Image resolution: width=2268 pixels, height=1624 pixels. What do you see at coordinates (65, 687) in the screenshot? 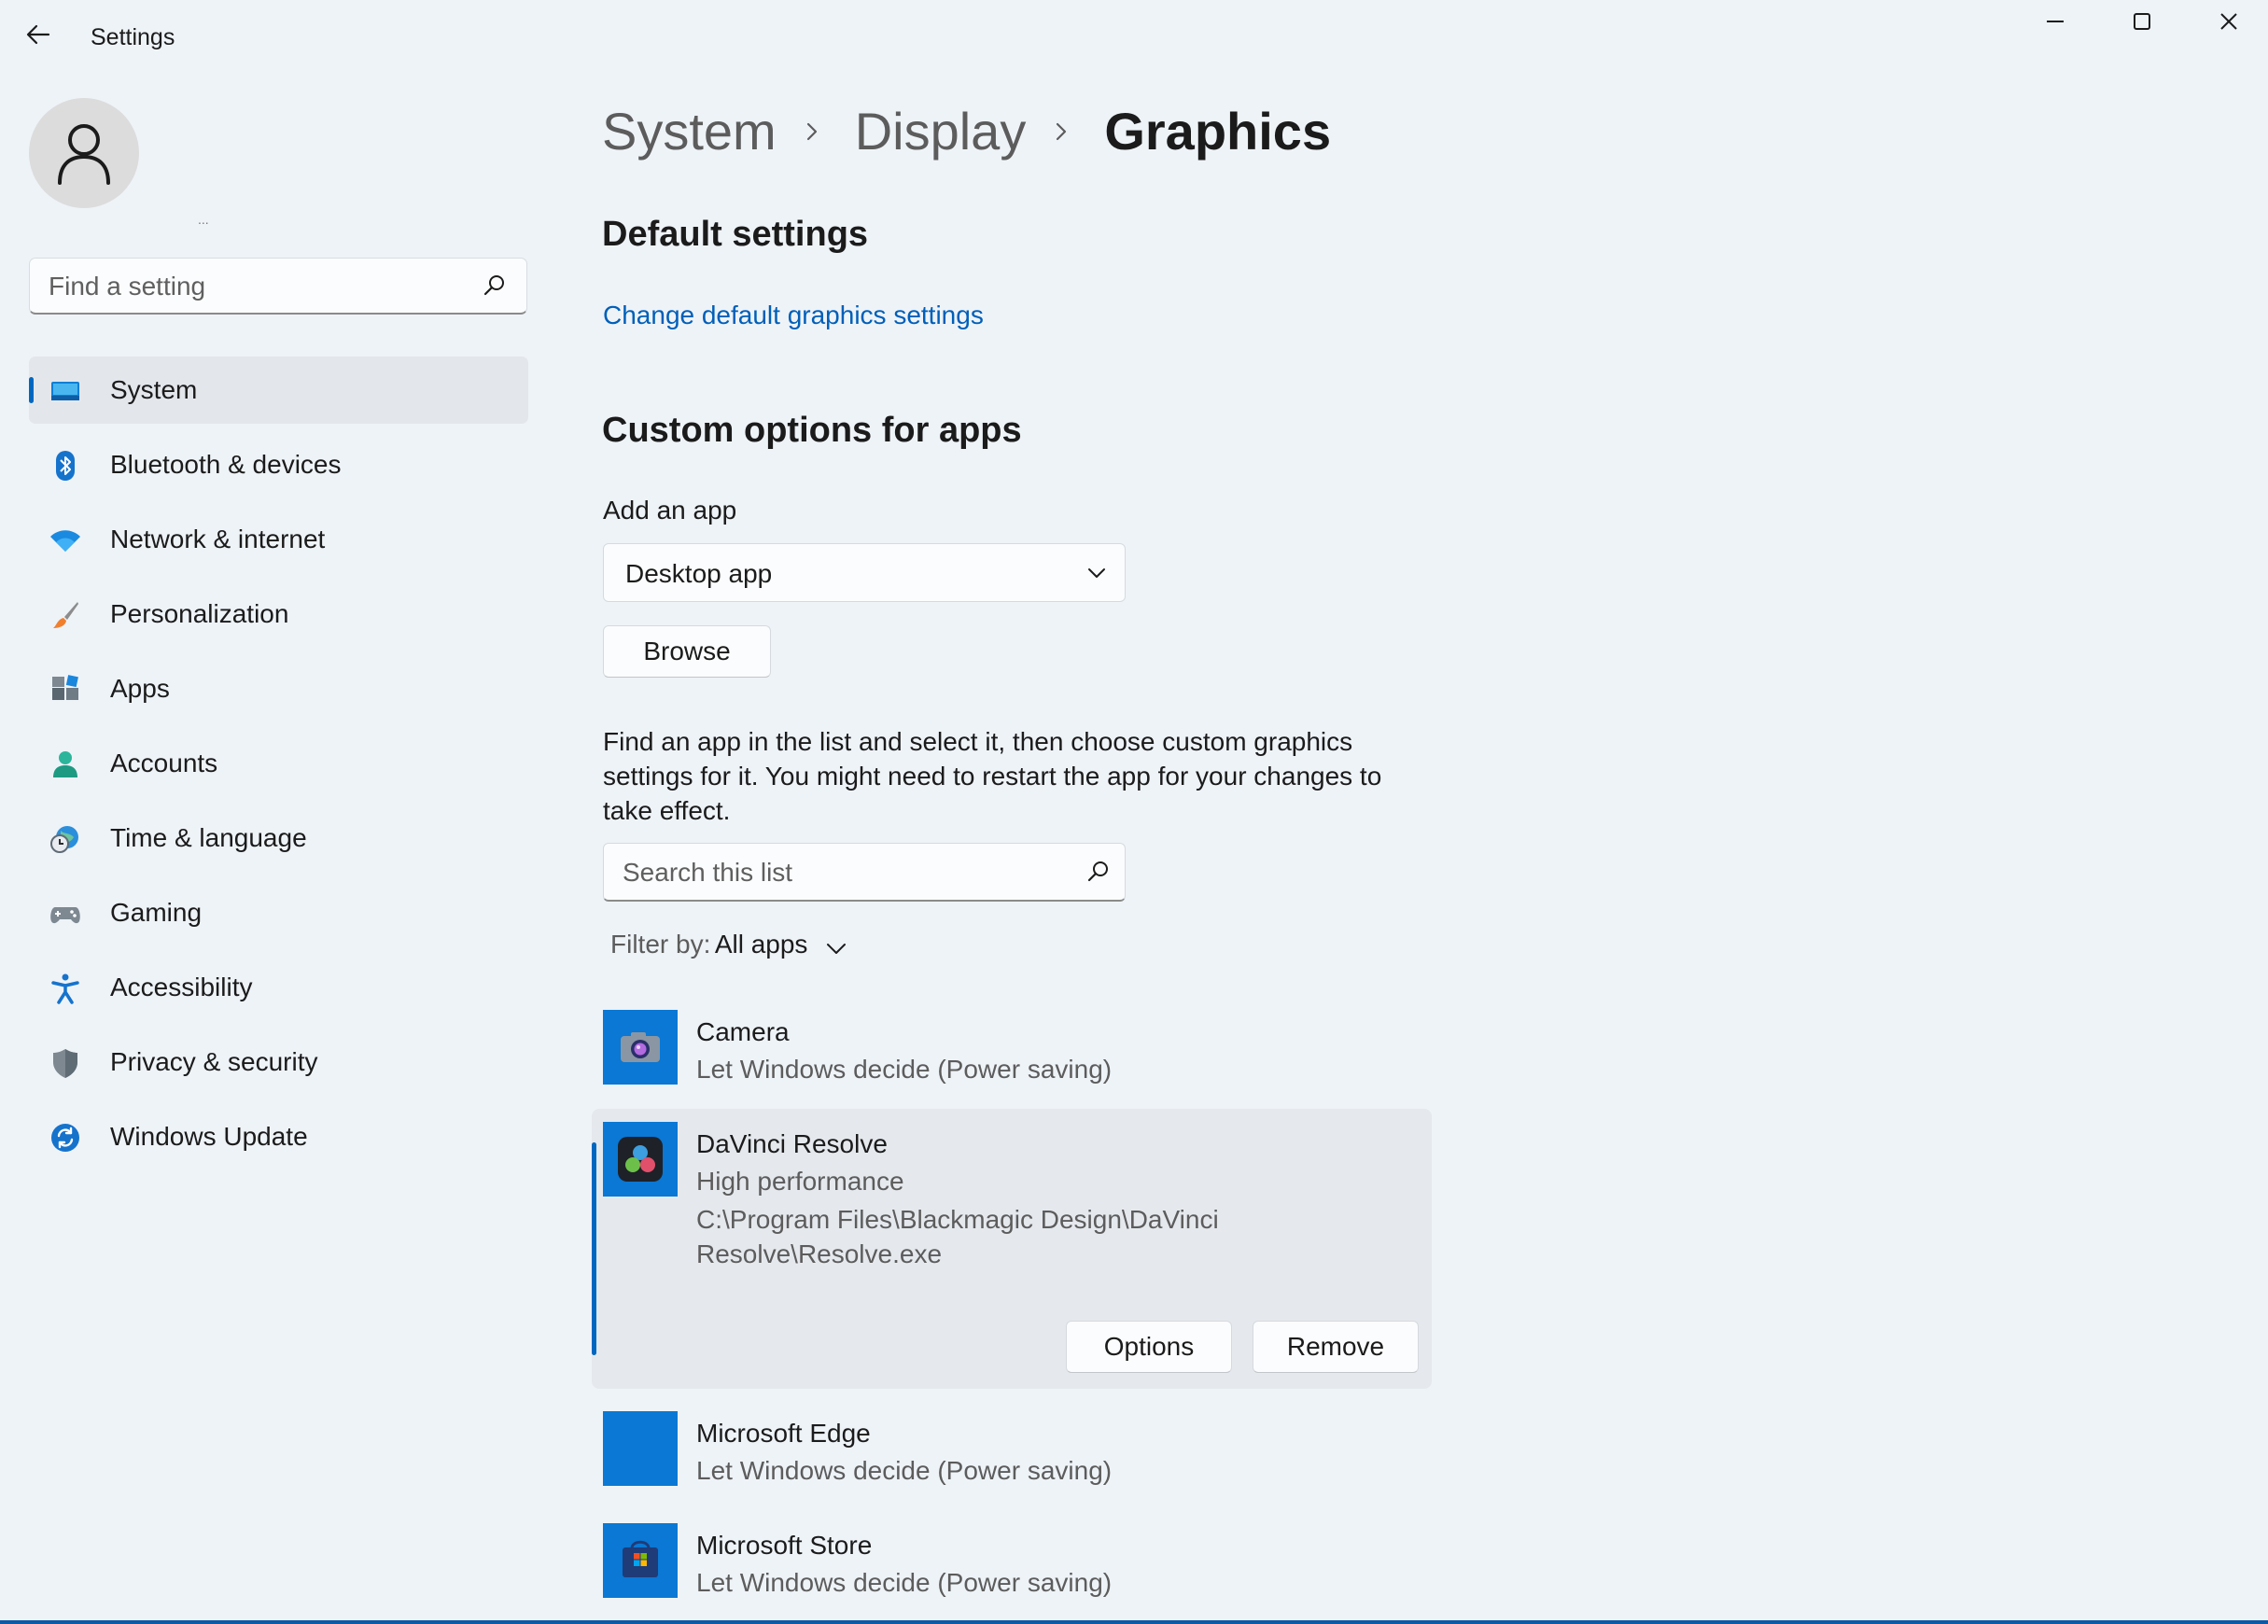
I see `apps-icon` at bounding box center [65, 687].